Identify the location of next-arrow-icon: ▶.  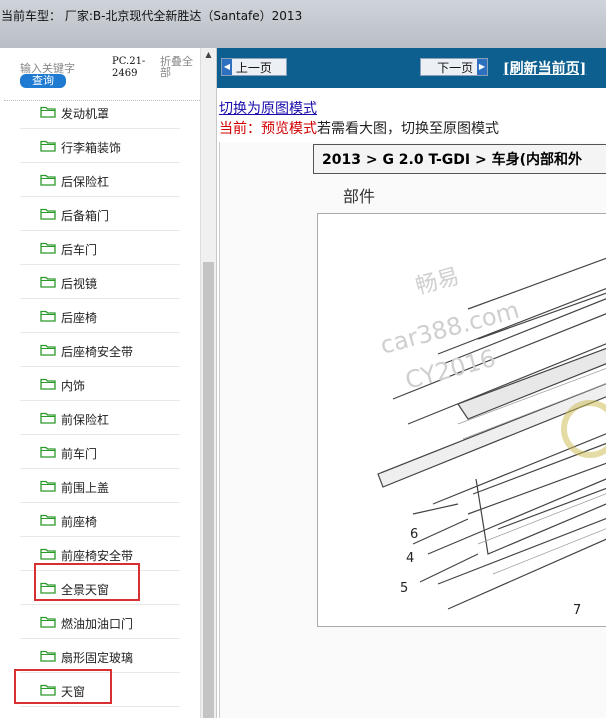
(482, 67).